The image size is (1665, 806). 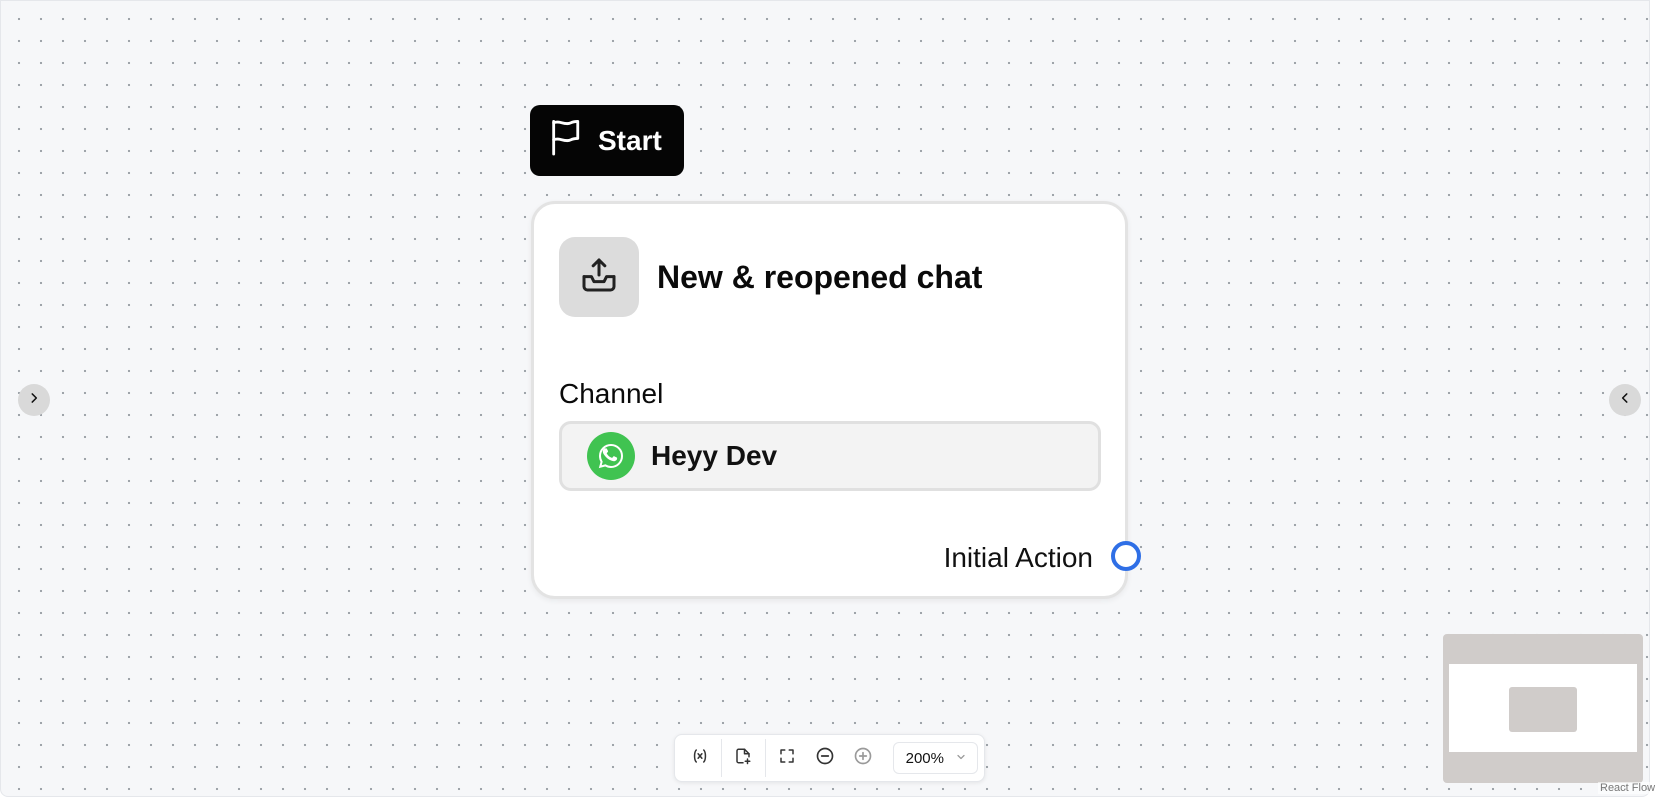 What do you see at coordinates (961, 758) in the screenshot?
I see `chevron-down-icon` at bounding box center [961, 758].